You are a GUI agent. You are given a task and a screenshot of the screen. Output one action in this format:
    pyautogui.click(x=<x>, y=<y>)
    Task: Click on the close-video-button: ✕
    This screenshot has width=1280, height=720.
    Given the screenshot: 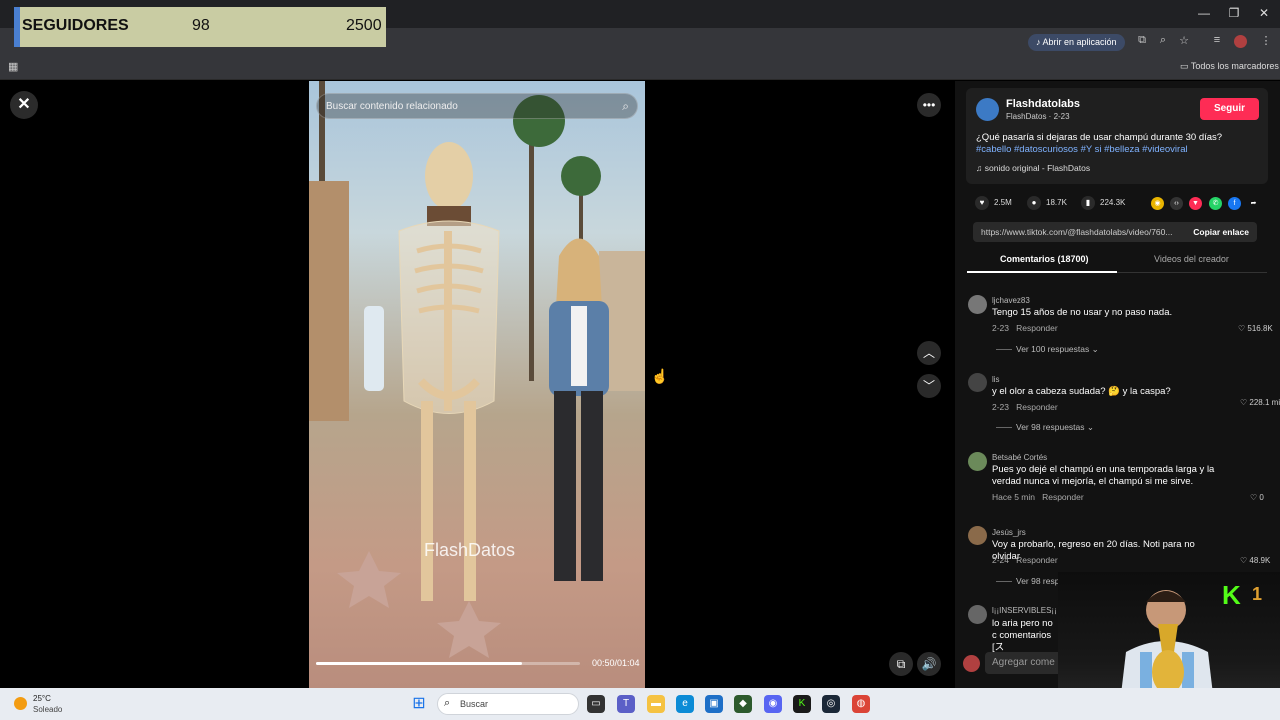 What is the action you would take?
    pyautogui.click(x=24, y=105)
    